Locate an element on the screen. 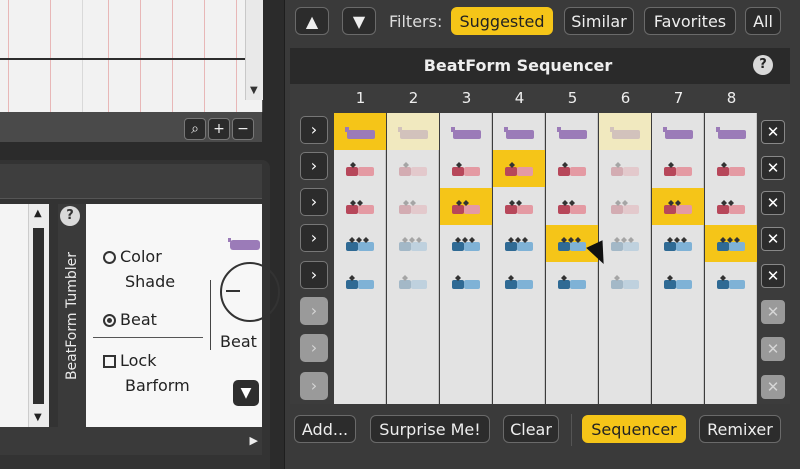 This screenshot has width=800, height=469. color-shade-option: Color is located at coordinates (132, 257).